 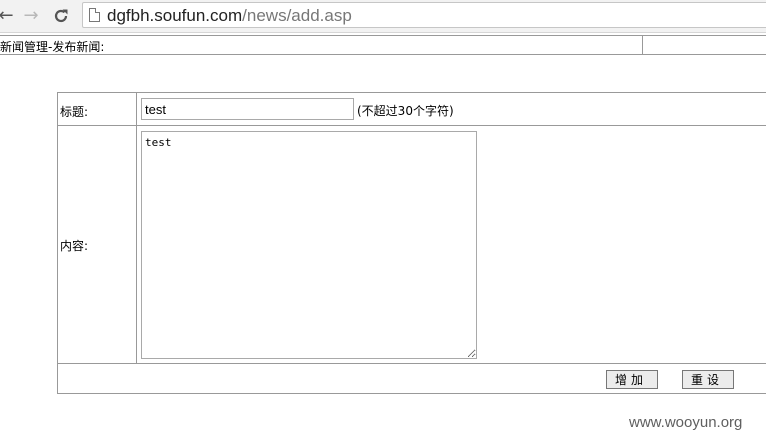 I want to click on title-hint: (不超过30个字符), so click(x=405, y=111).